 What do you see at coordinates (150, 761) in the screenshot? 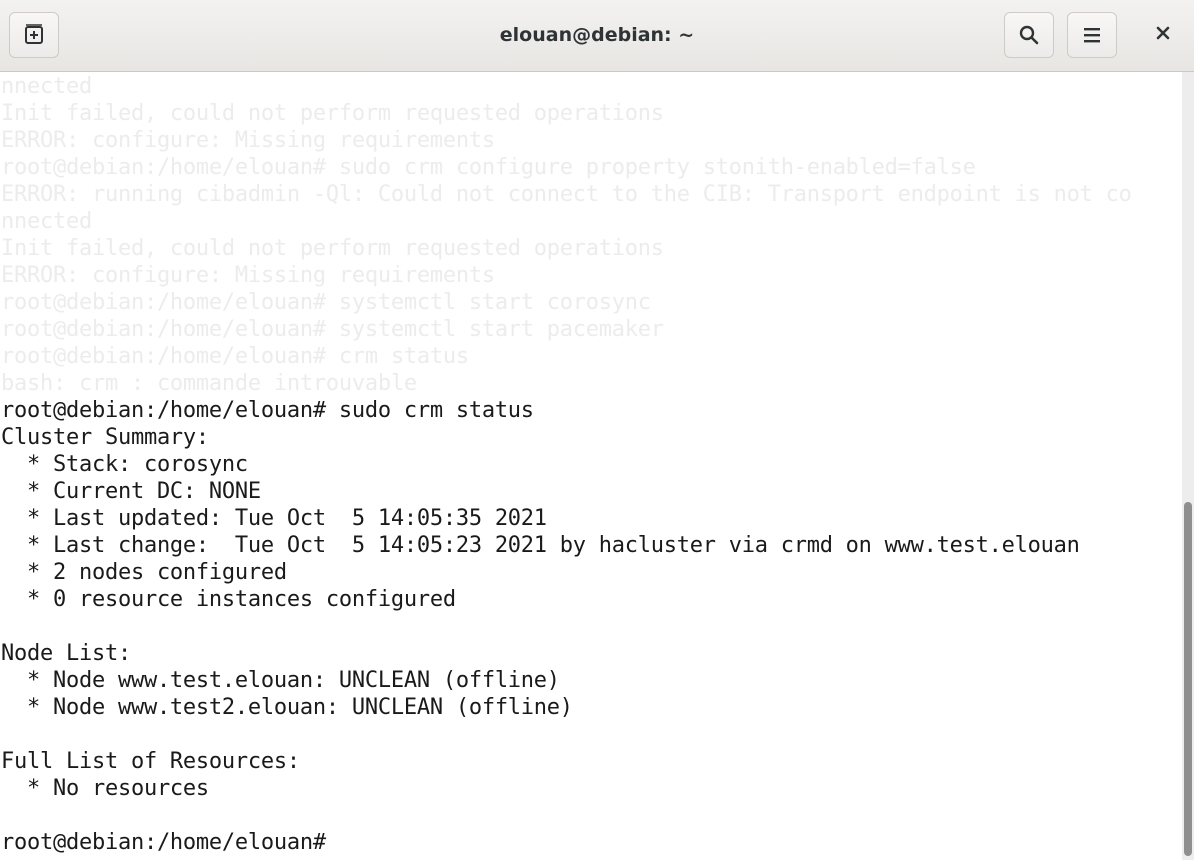
I see `output-line: Full List of Resources:` at bounding box center [150, 761].